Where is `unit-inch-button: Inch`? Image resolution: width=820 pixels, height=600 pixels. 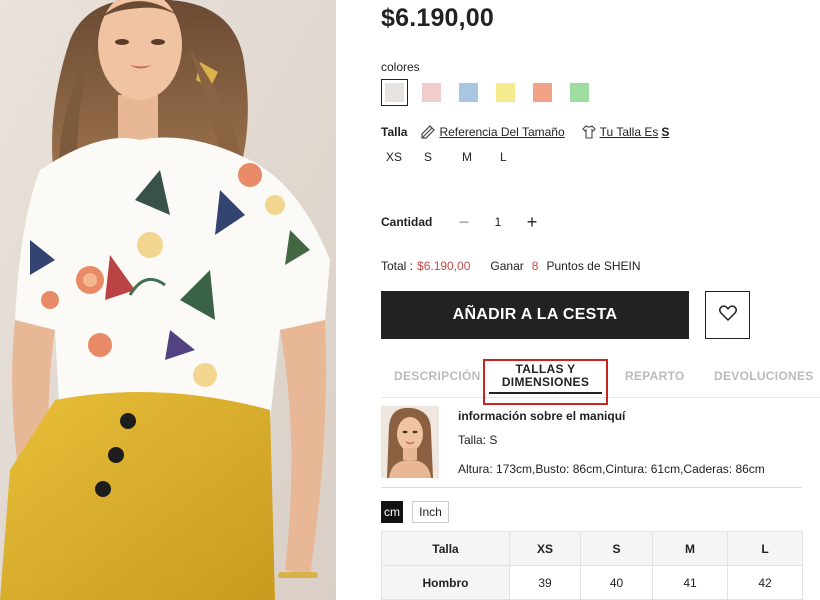 unit-inch-button: Inch is located at coordinates (430, 512).